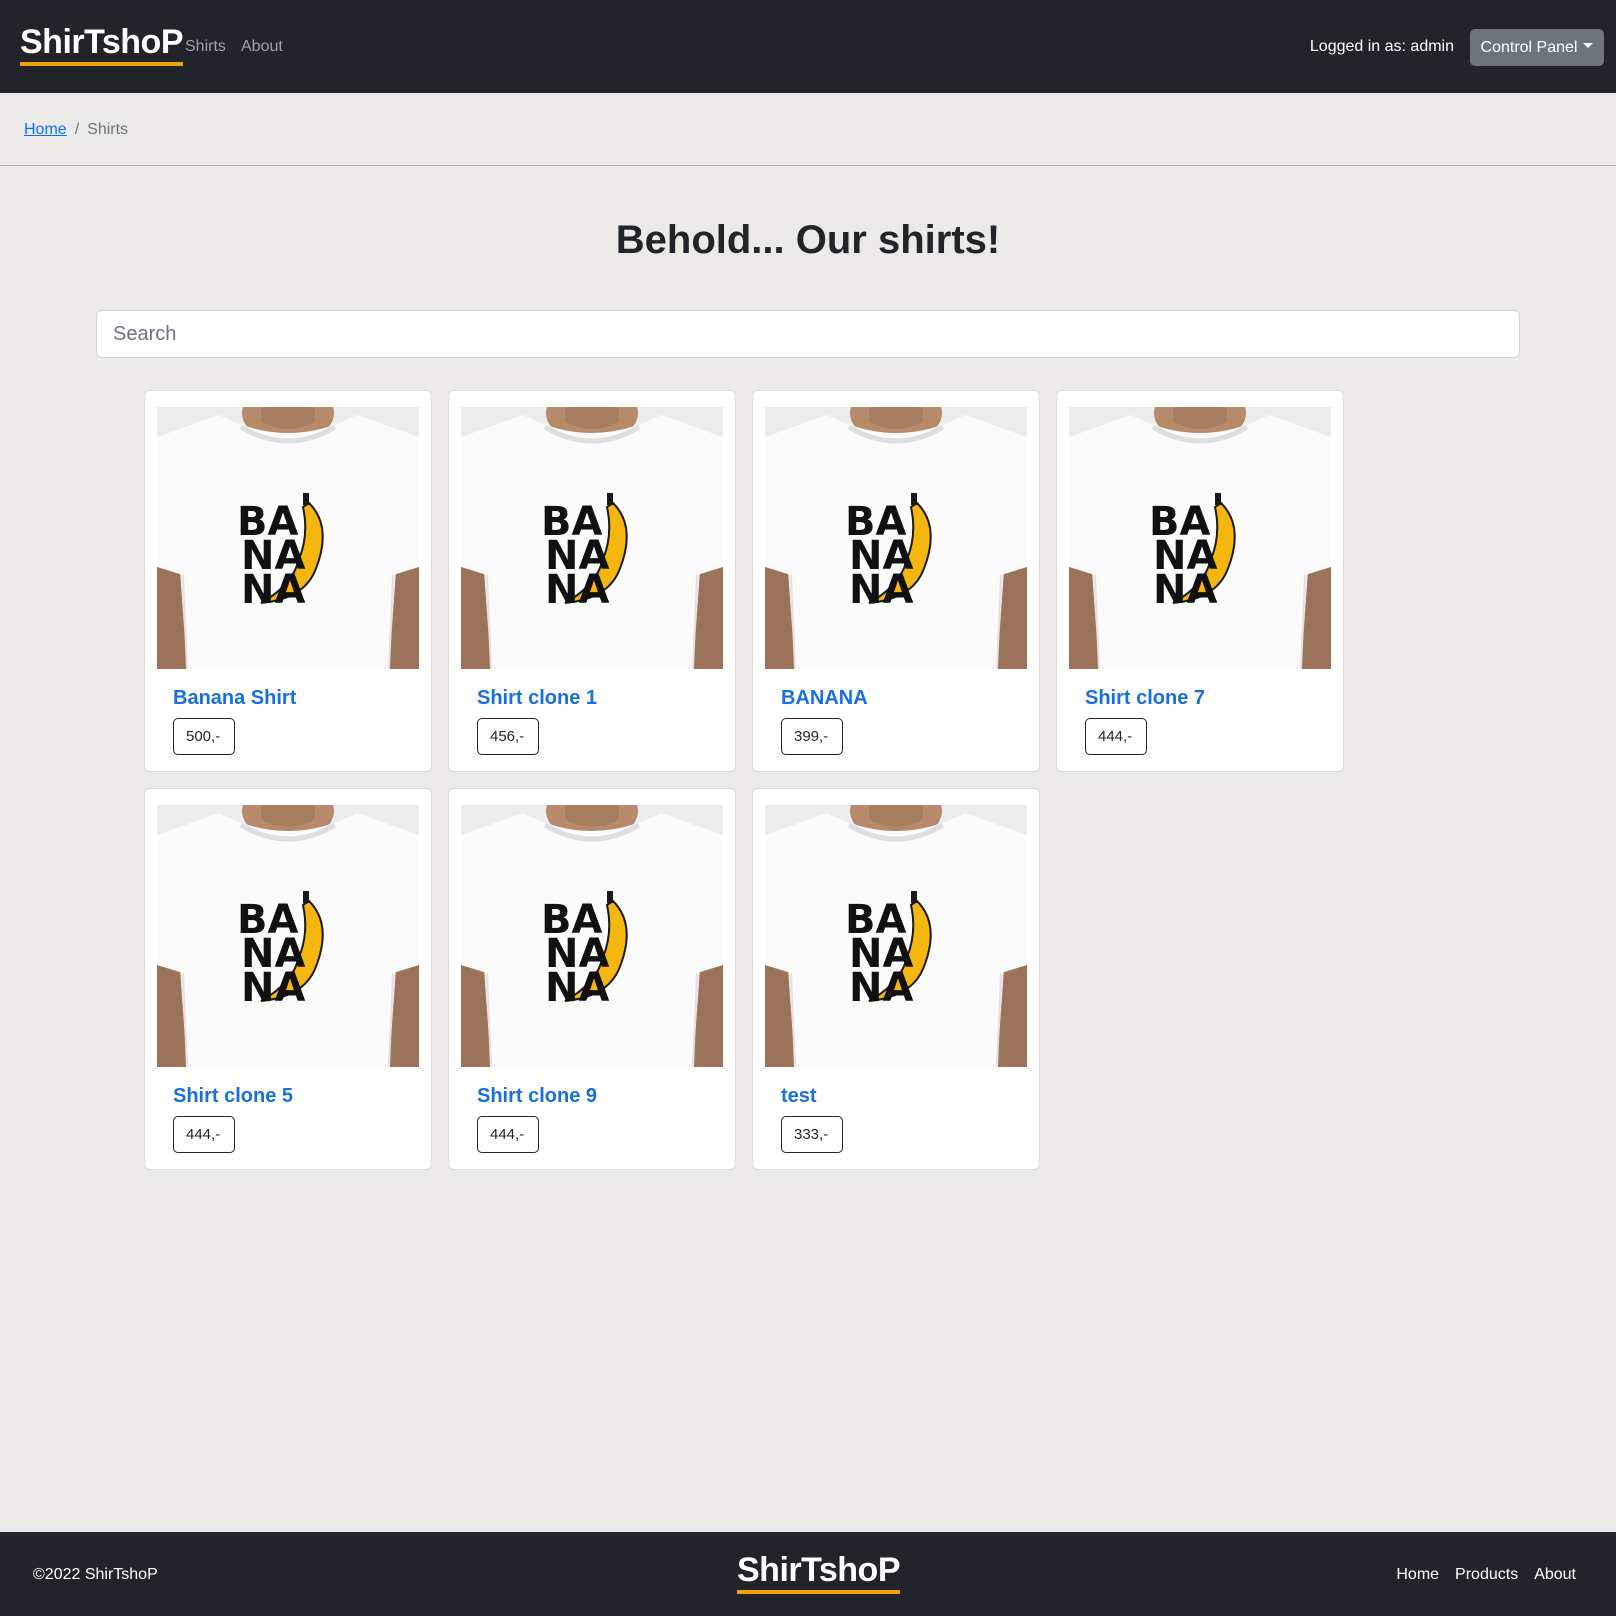  What do you see at coordinates (108, 129) in the screenshot?
I see `breadcrumb-current: Shirts` at bounding box center [108, 129].